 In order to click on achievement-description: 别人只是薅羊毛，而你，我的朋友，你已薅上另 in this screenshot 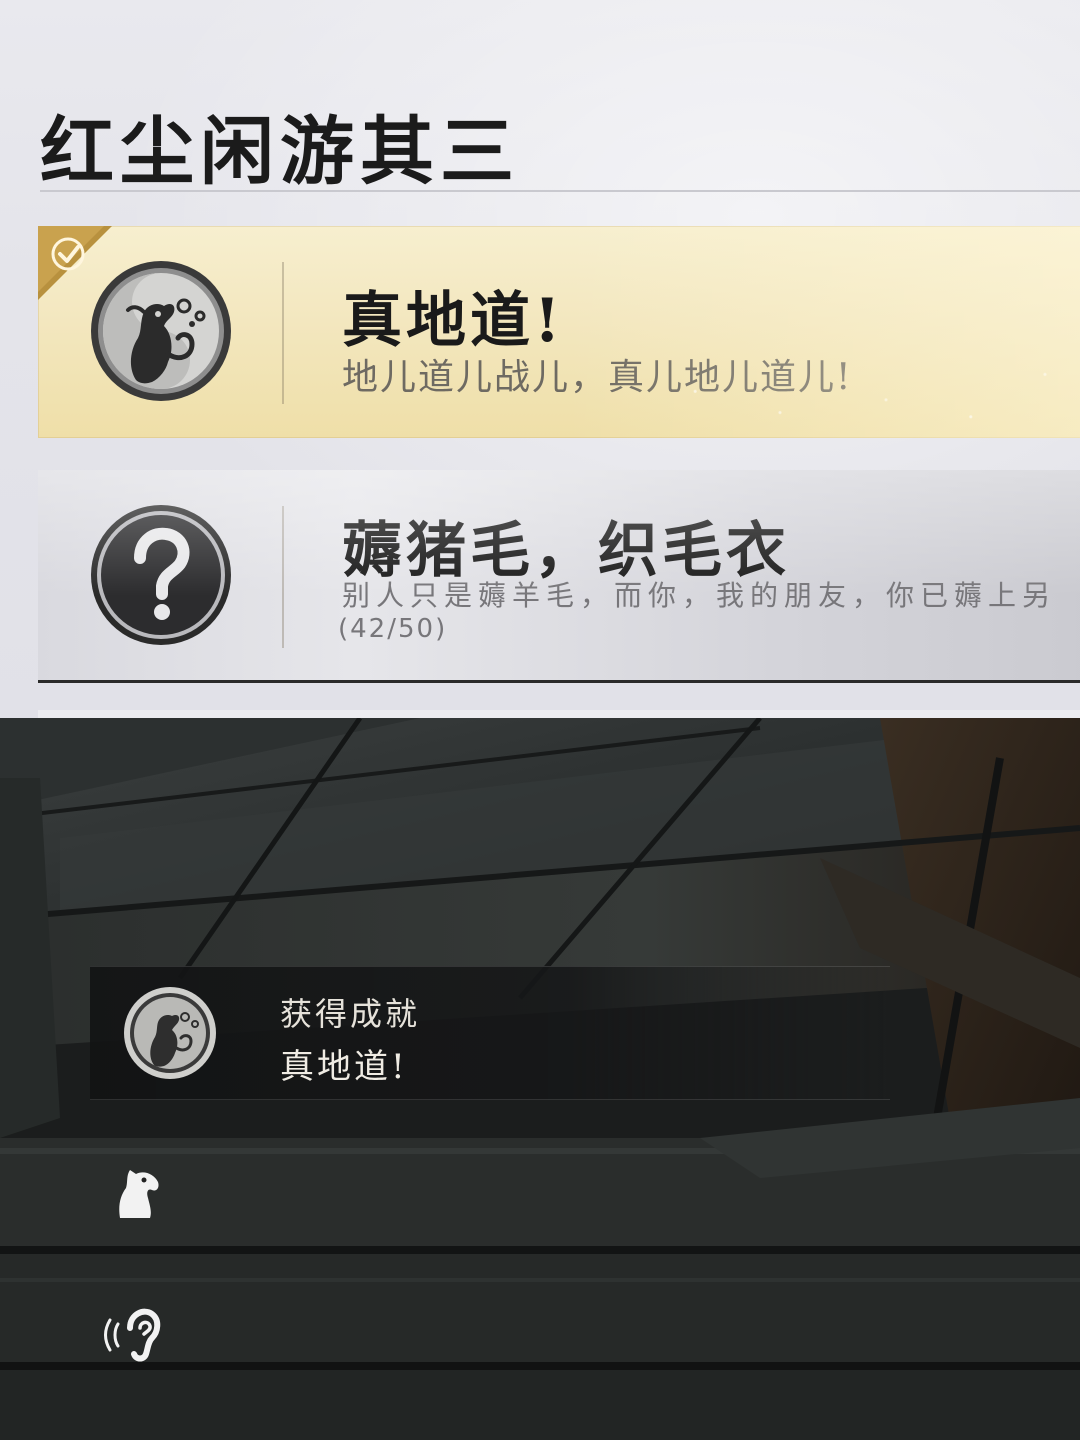, I will do `click(699, 595)`.